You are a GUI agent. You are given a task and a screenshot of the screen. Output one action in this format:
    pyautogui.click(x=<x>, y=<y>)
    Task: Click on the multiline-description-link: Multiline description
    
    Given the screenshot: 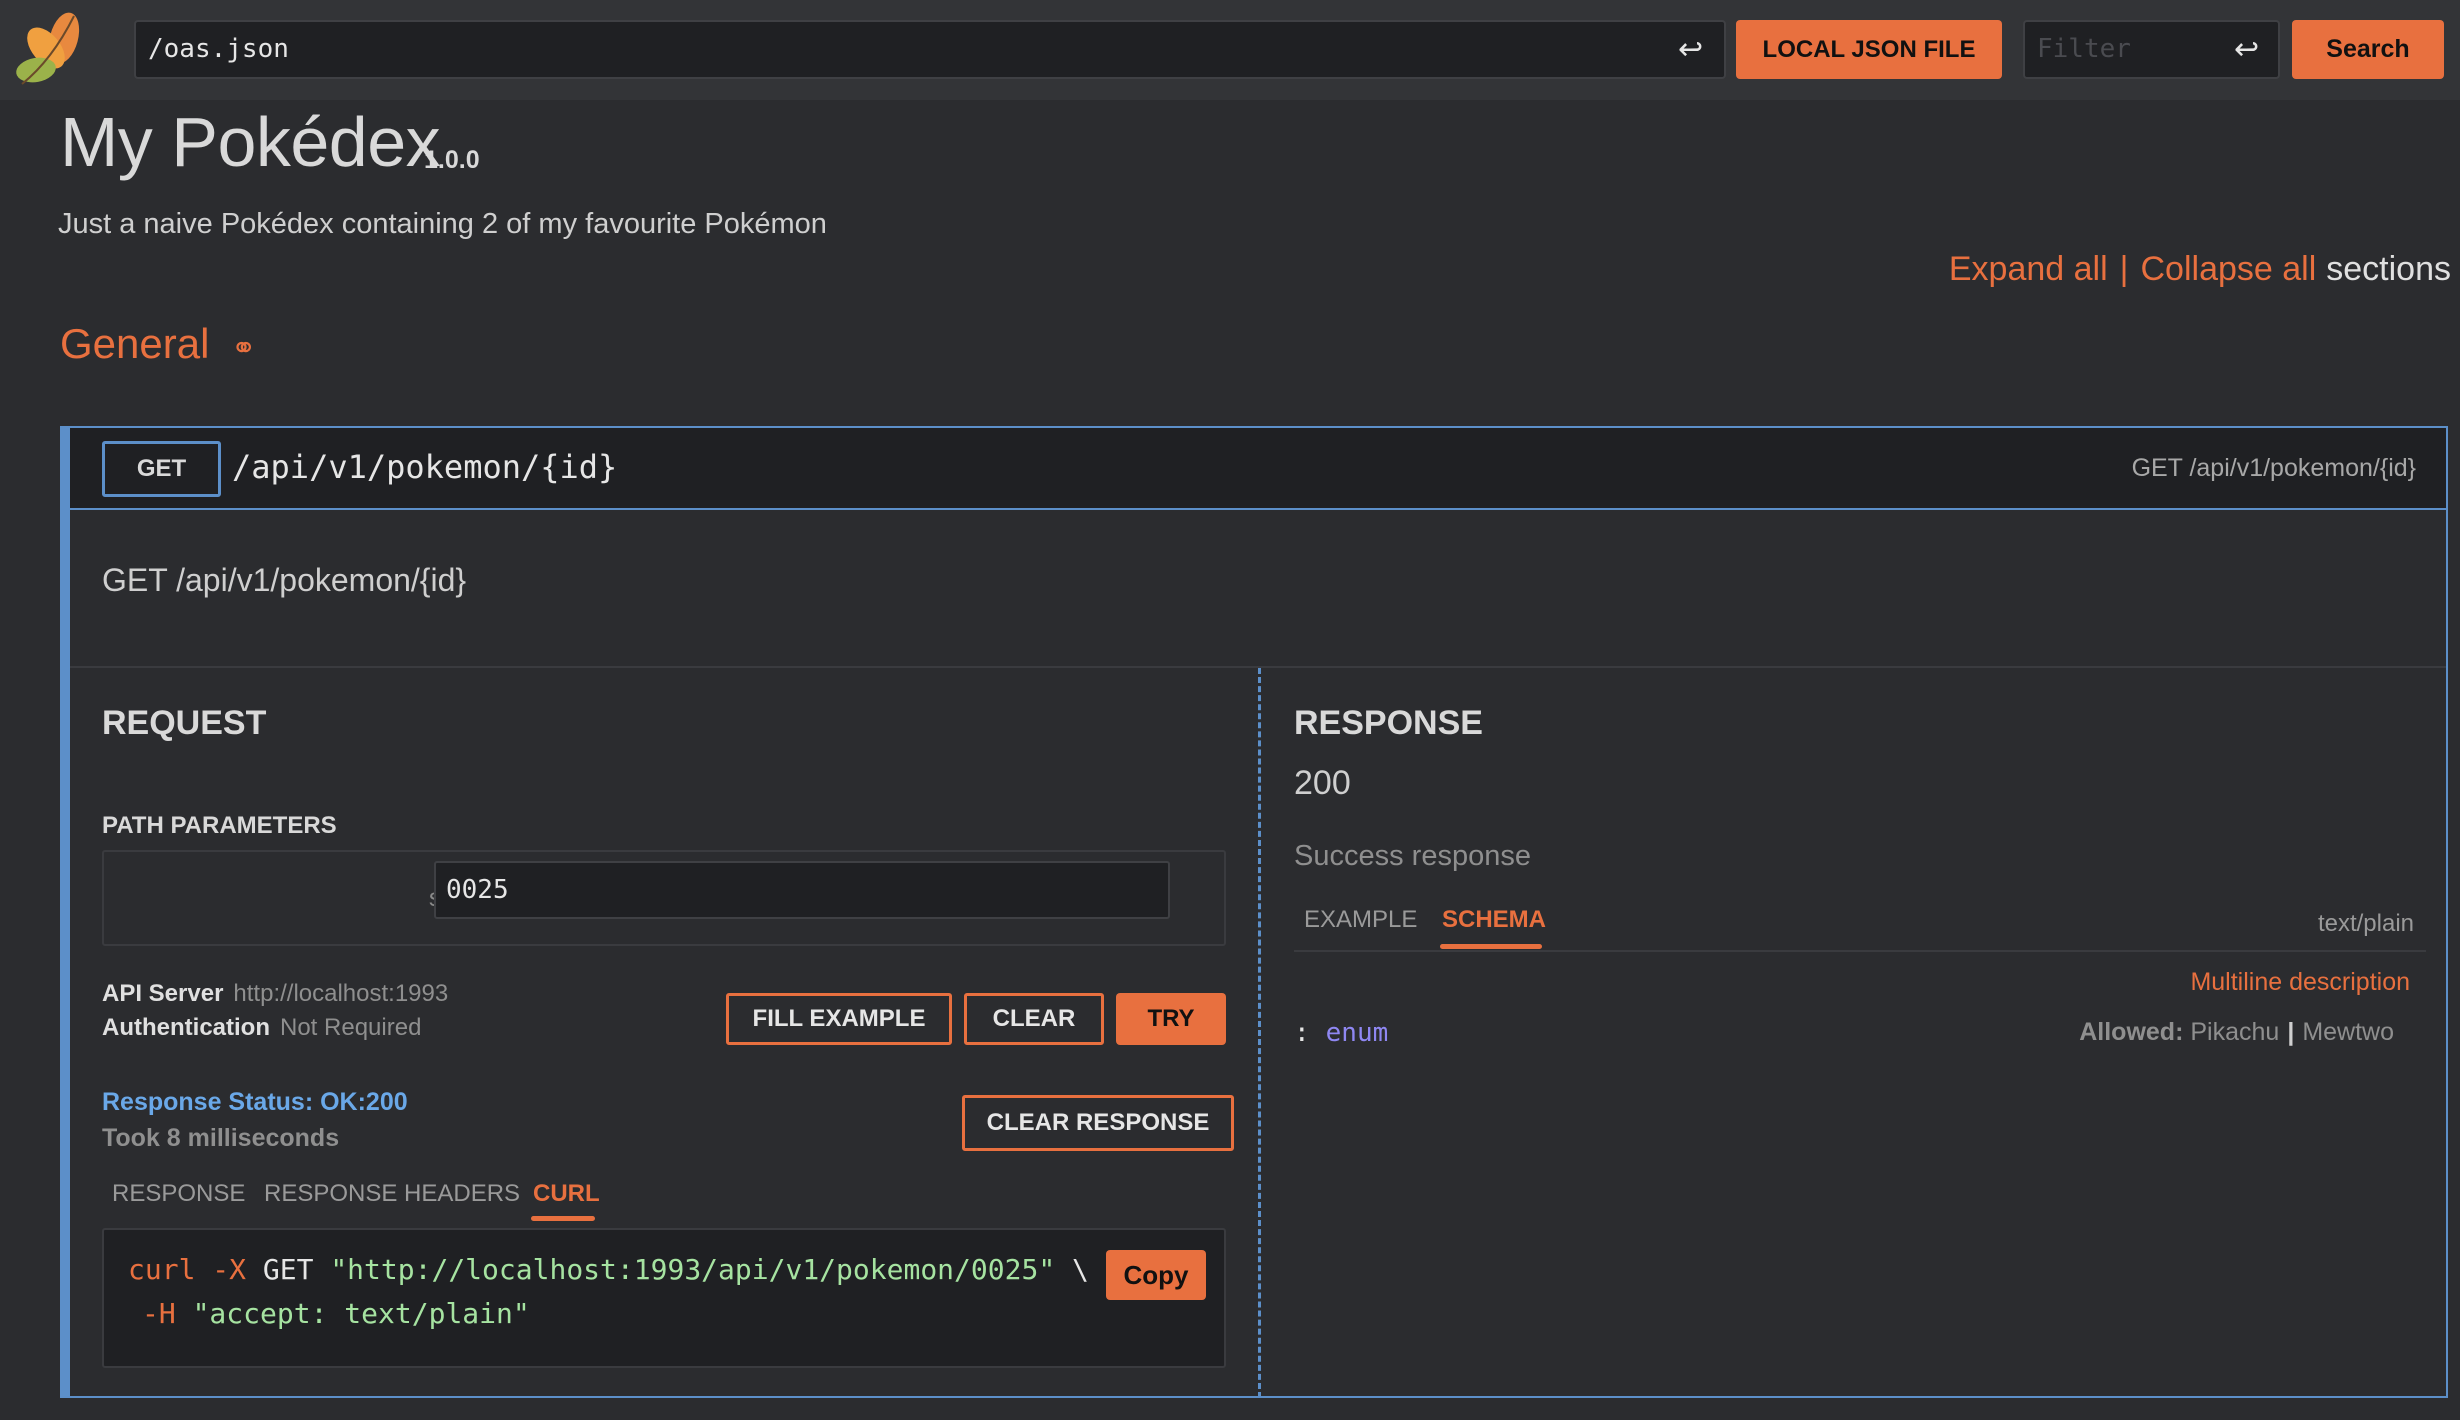 What is the action you would take?
    pyautogui.click(x=2300, y=982)
    